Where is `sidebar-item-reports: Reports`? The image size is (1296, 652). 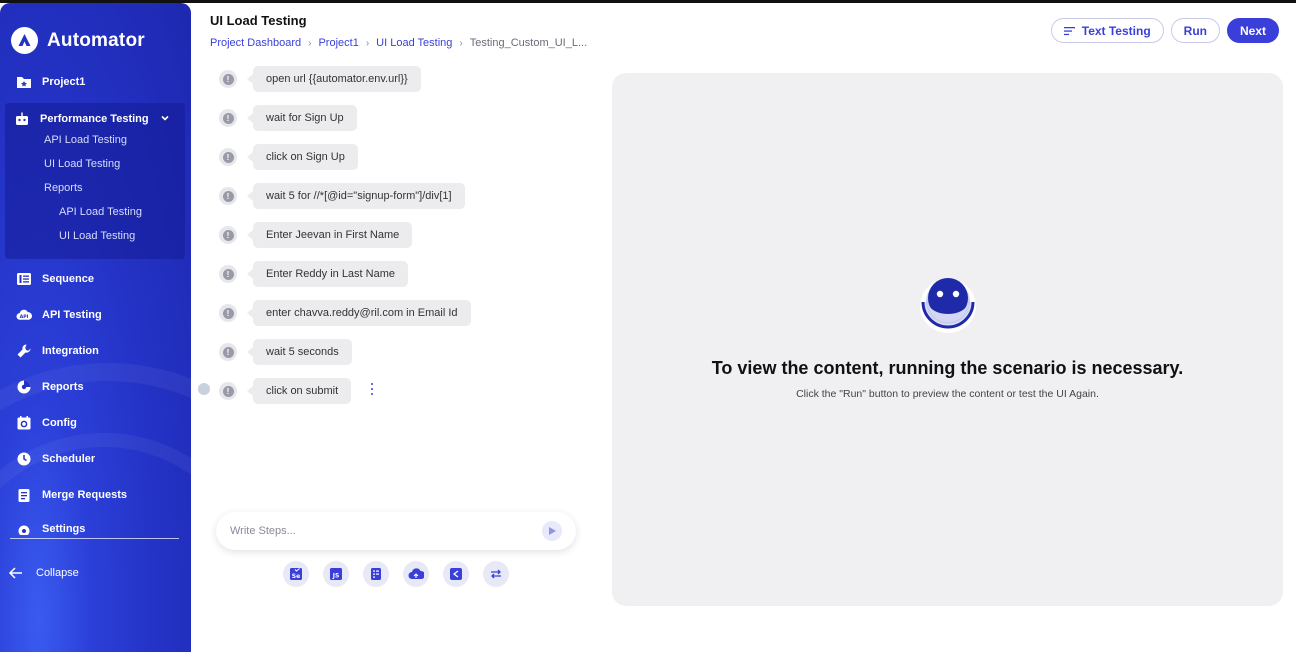
sidebar-item-reports: Reports is located at coordinates (50, 387).